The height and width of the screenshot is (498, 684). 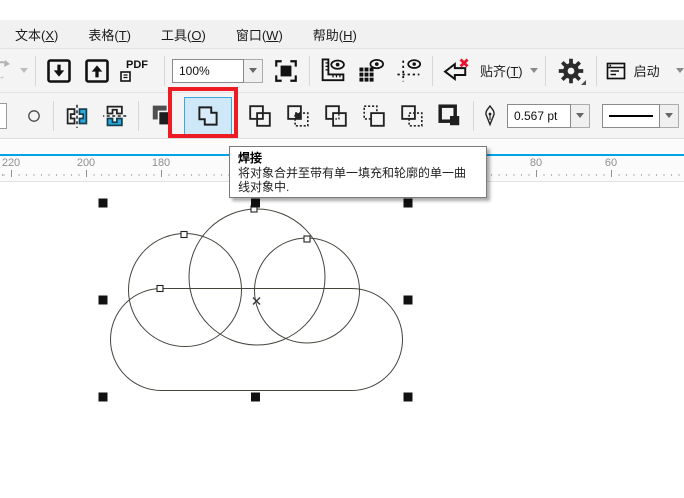 What do you see at coordinates (77, 116) in the screenshot?
I see `mirror-horizontal-button` at bounding box center [77, 116].